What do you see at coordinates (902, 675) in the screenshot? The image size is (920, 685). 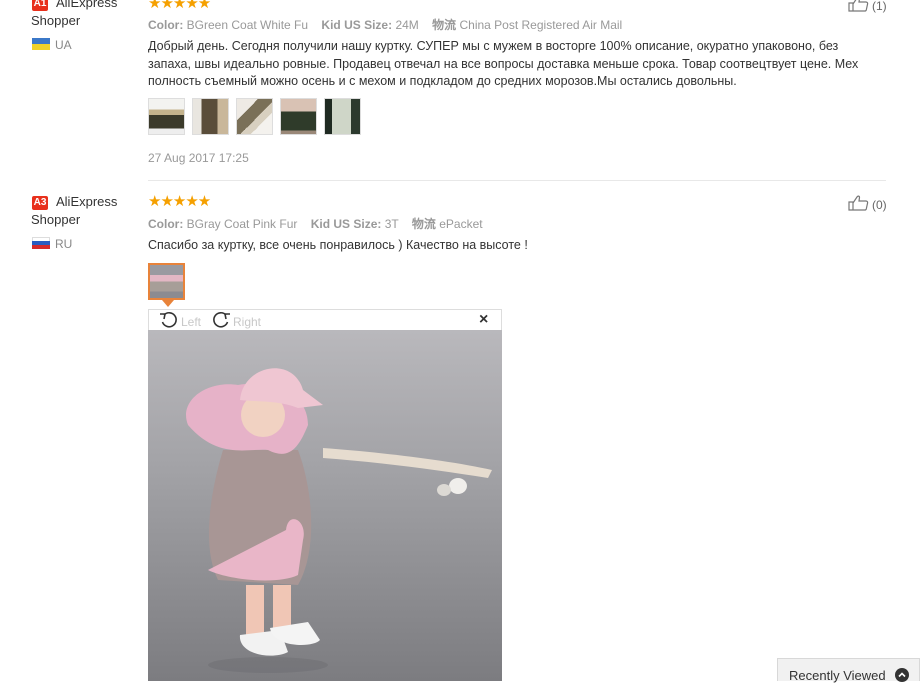 I see `chevron-up-icon` at bounding box center [902, 675].